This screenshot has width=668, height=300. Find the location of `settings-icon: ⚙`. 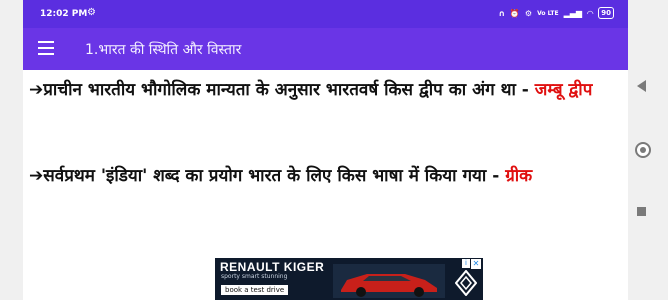

settings-icon: ⚙ is located at coordinates (528, 13).